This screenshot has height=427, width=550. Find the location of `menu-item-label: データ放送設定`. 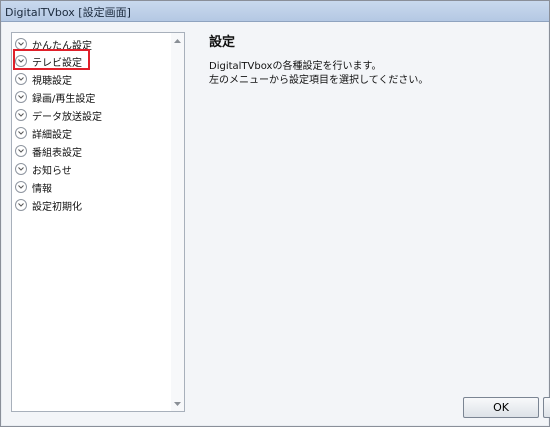

menu-item-label: データ放送設定 is located at coordinates (67, 117).